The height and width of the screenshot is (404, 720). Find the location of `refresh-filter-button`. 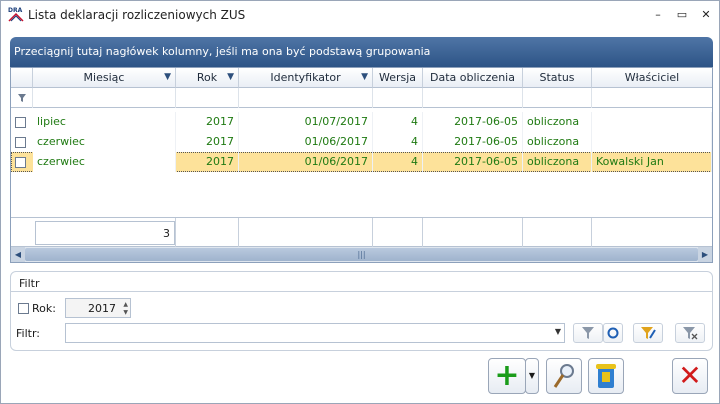

refresh-filter-button is located at coordinates (613, 333).